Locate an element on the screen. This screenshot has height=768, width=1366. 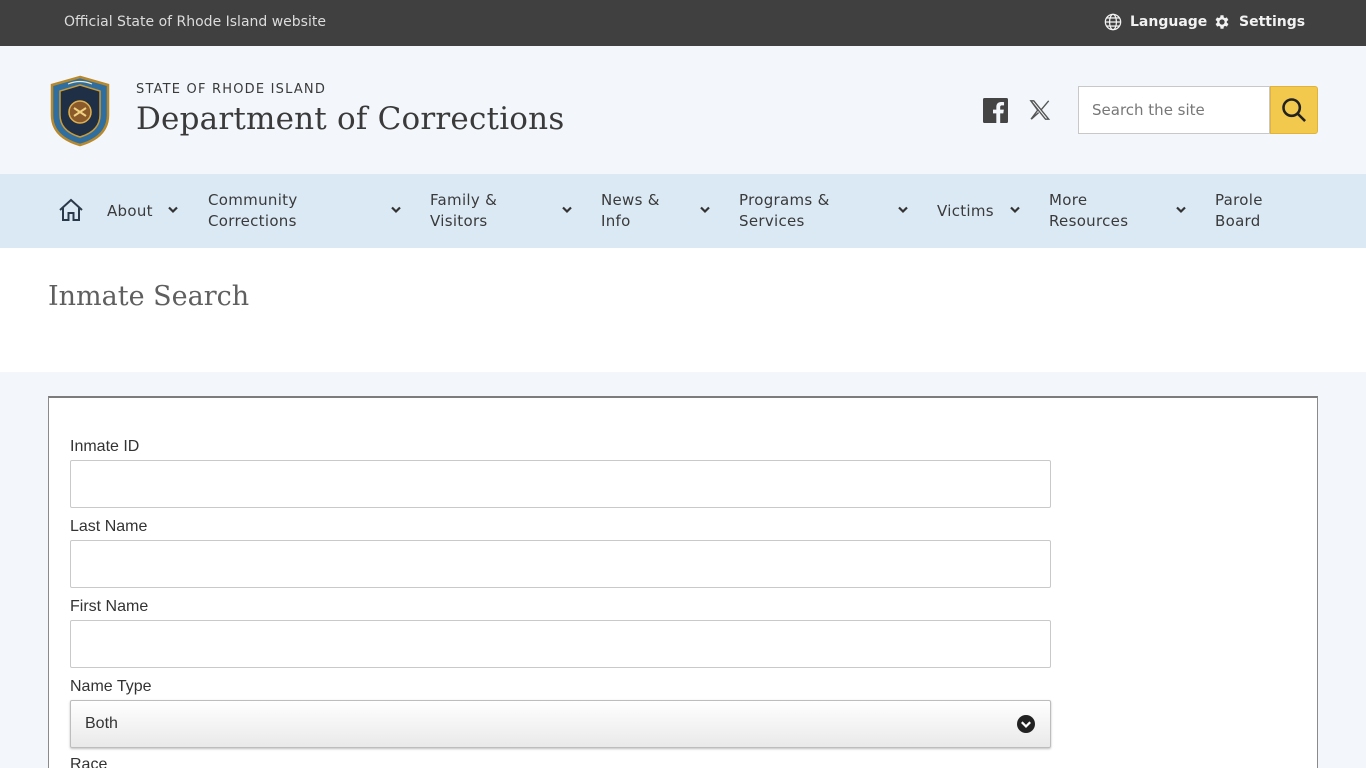
nav-item-family-visitors: Family & Visitors is located at coordinates (463, 211).